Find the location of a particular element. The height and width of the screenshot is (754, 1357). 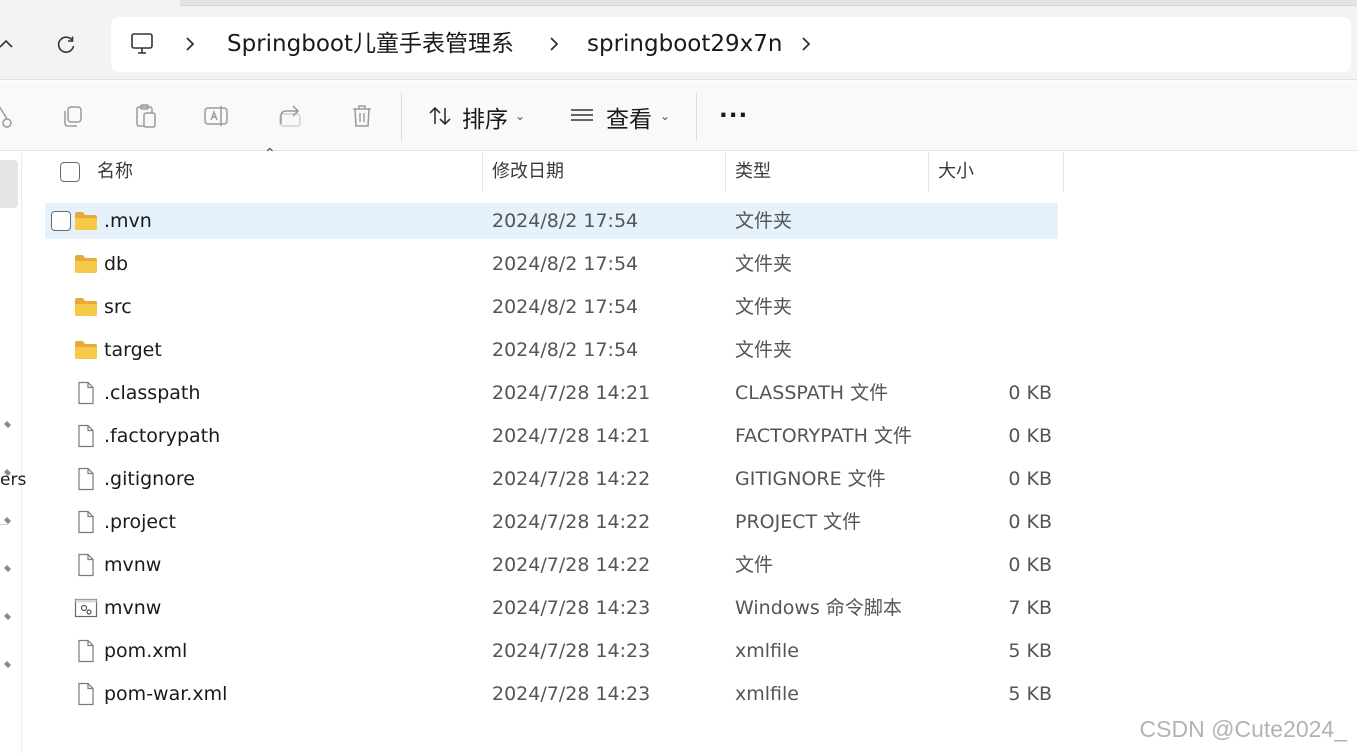

delete-icon is located at coordinates (362, 116).